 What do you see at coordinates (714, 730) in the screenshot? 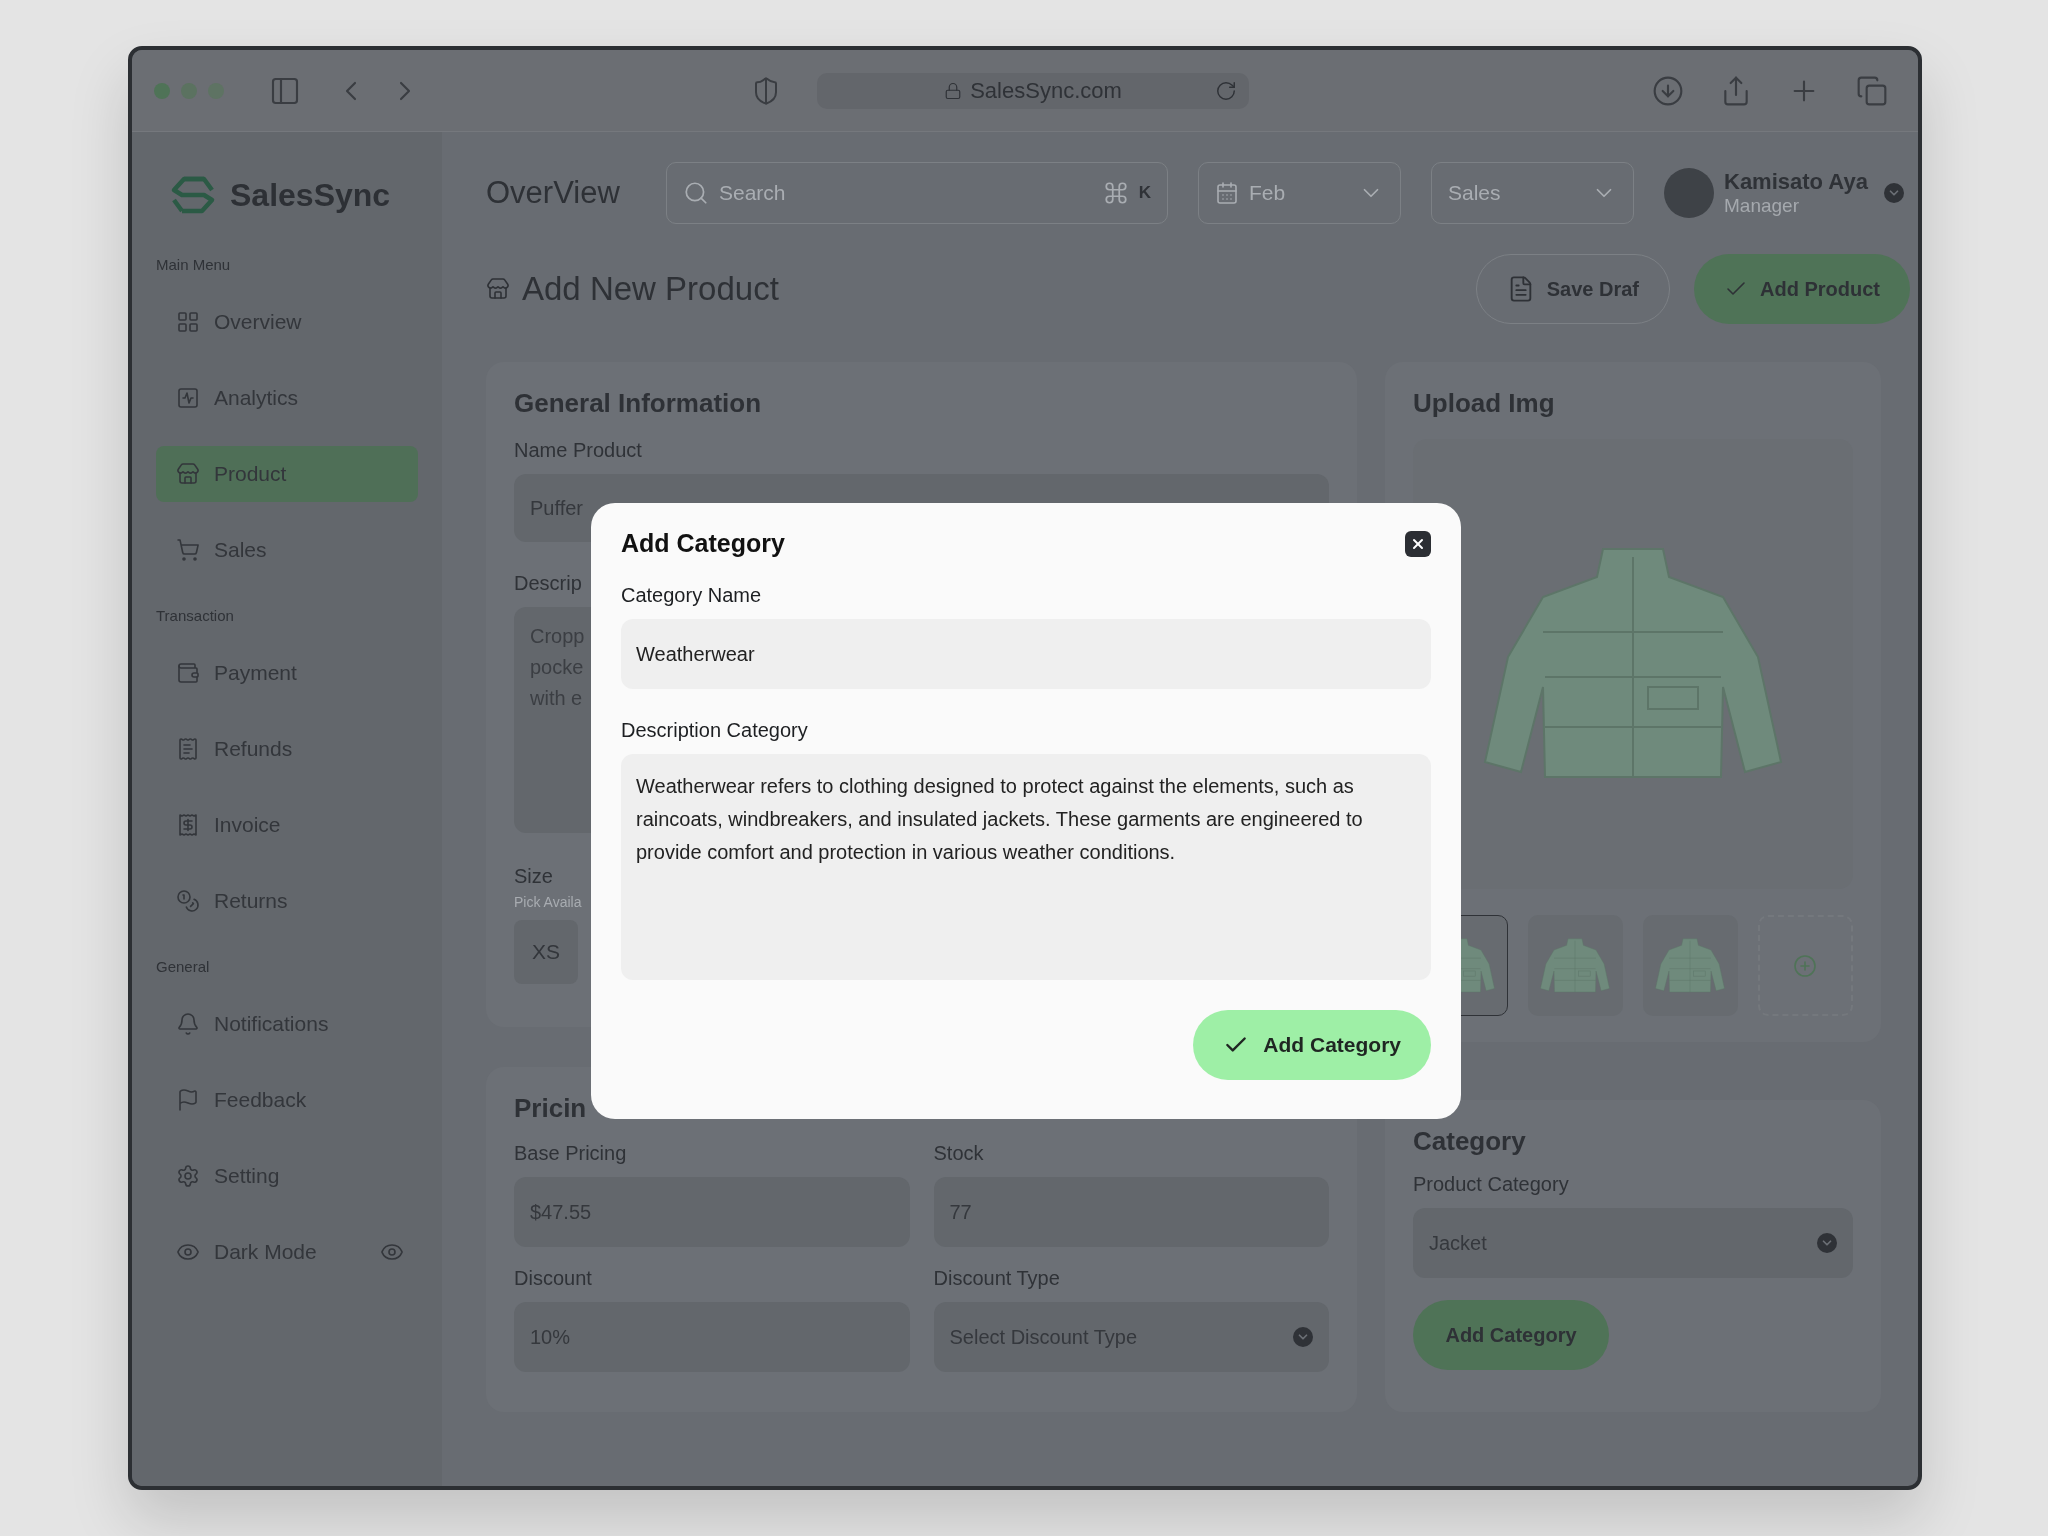
I see `field-label: Description Category` at bounding box center [714, 730].